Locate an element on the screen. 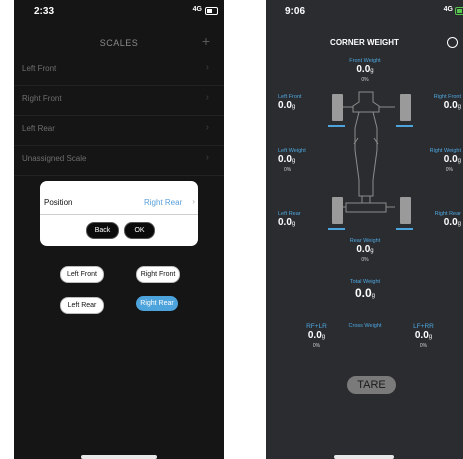  rear-weight-block: Rear Weight 0.0g 0% is located at coordinates (365, 250).